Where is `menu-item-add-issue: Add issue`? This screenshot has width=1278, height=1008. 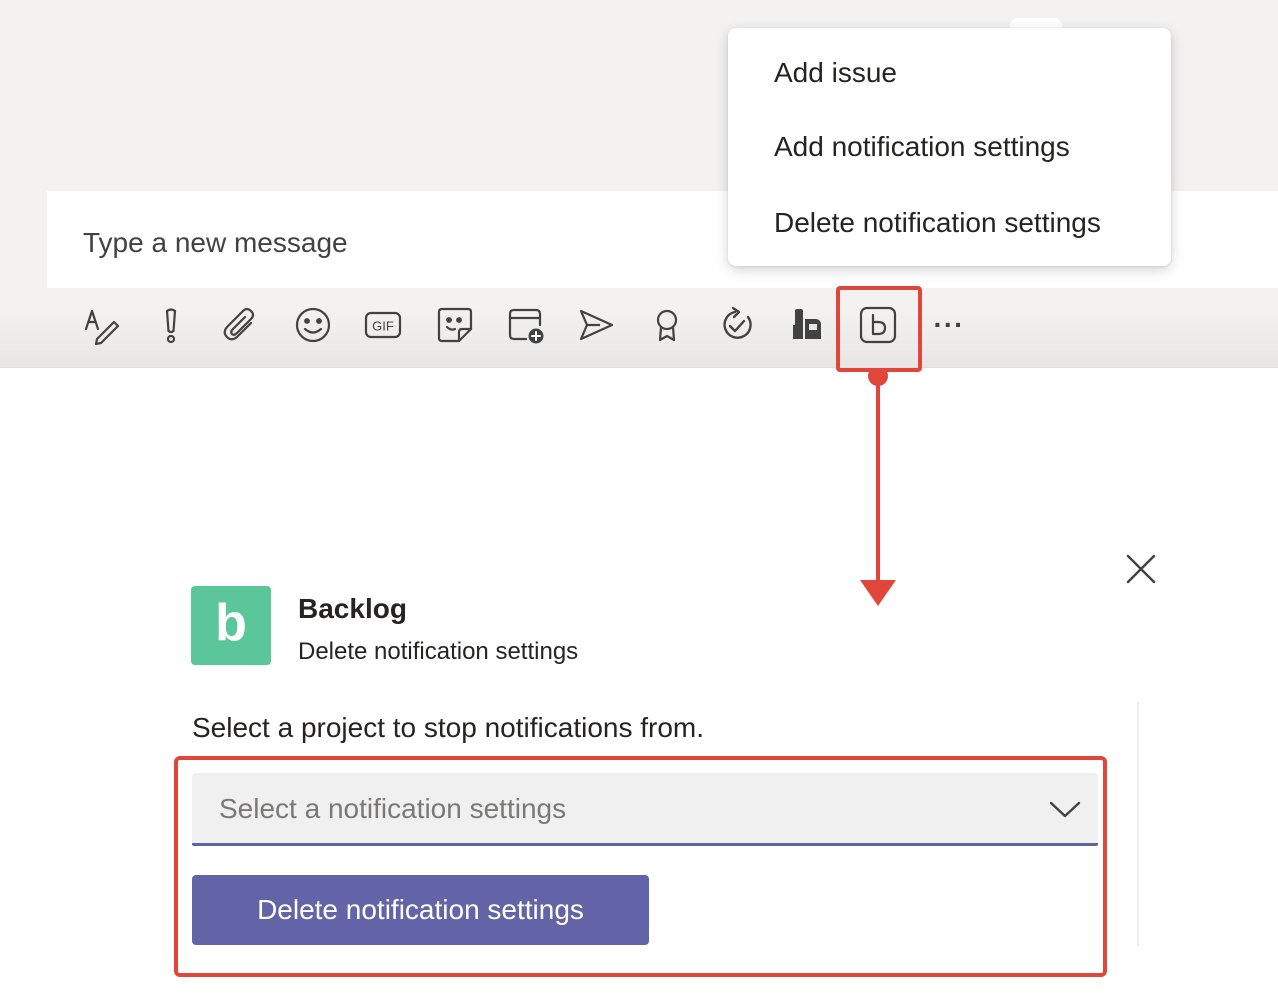 menu-item-add-issue: Add issue is located at coordinates (835, 73).